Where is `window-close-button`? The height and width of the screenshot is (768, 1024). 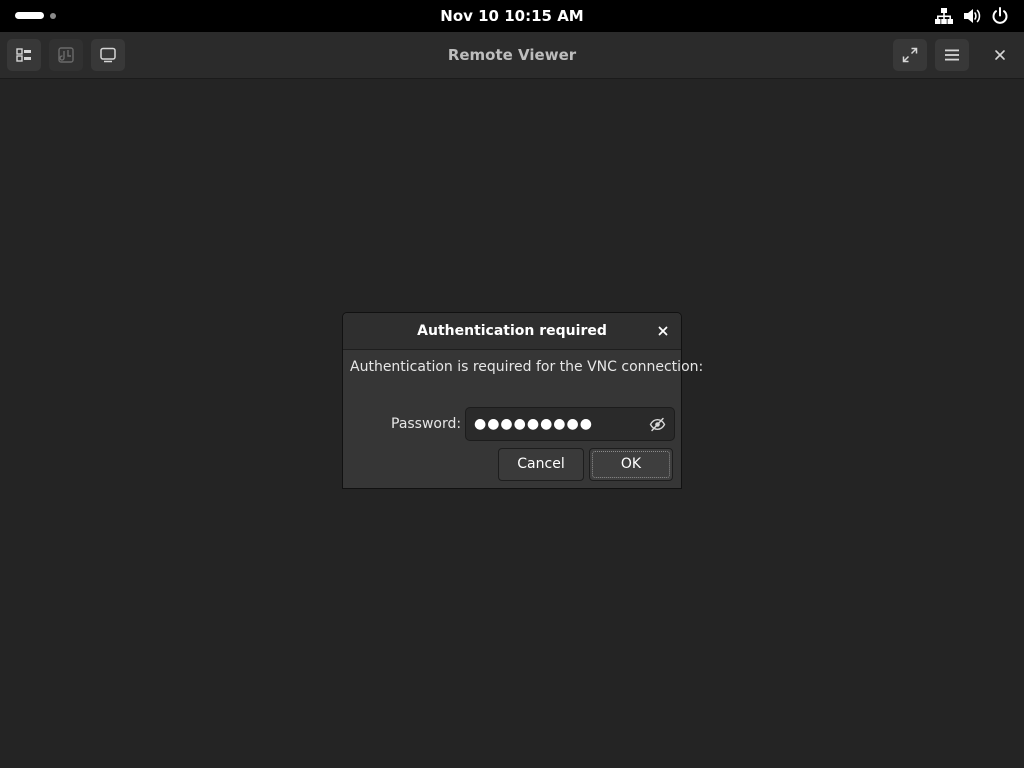 window-close-button is located at coordinates (1000, 55).